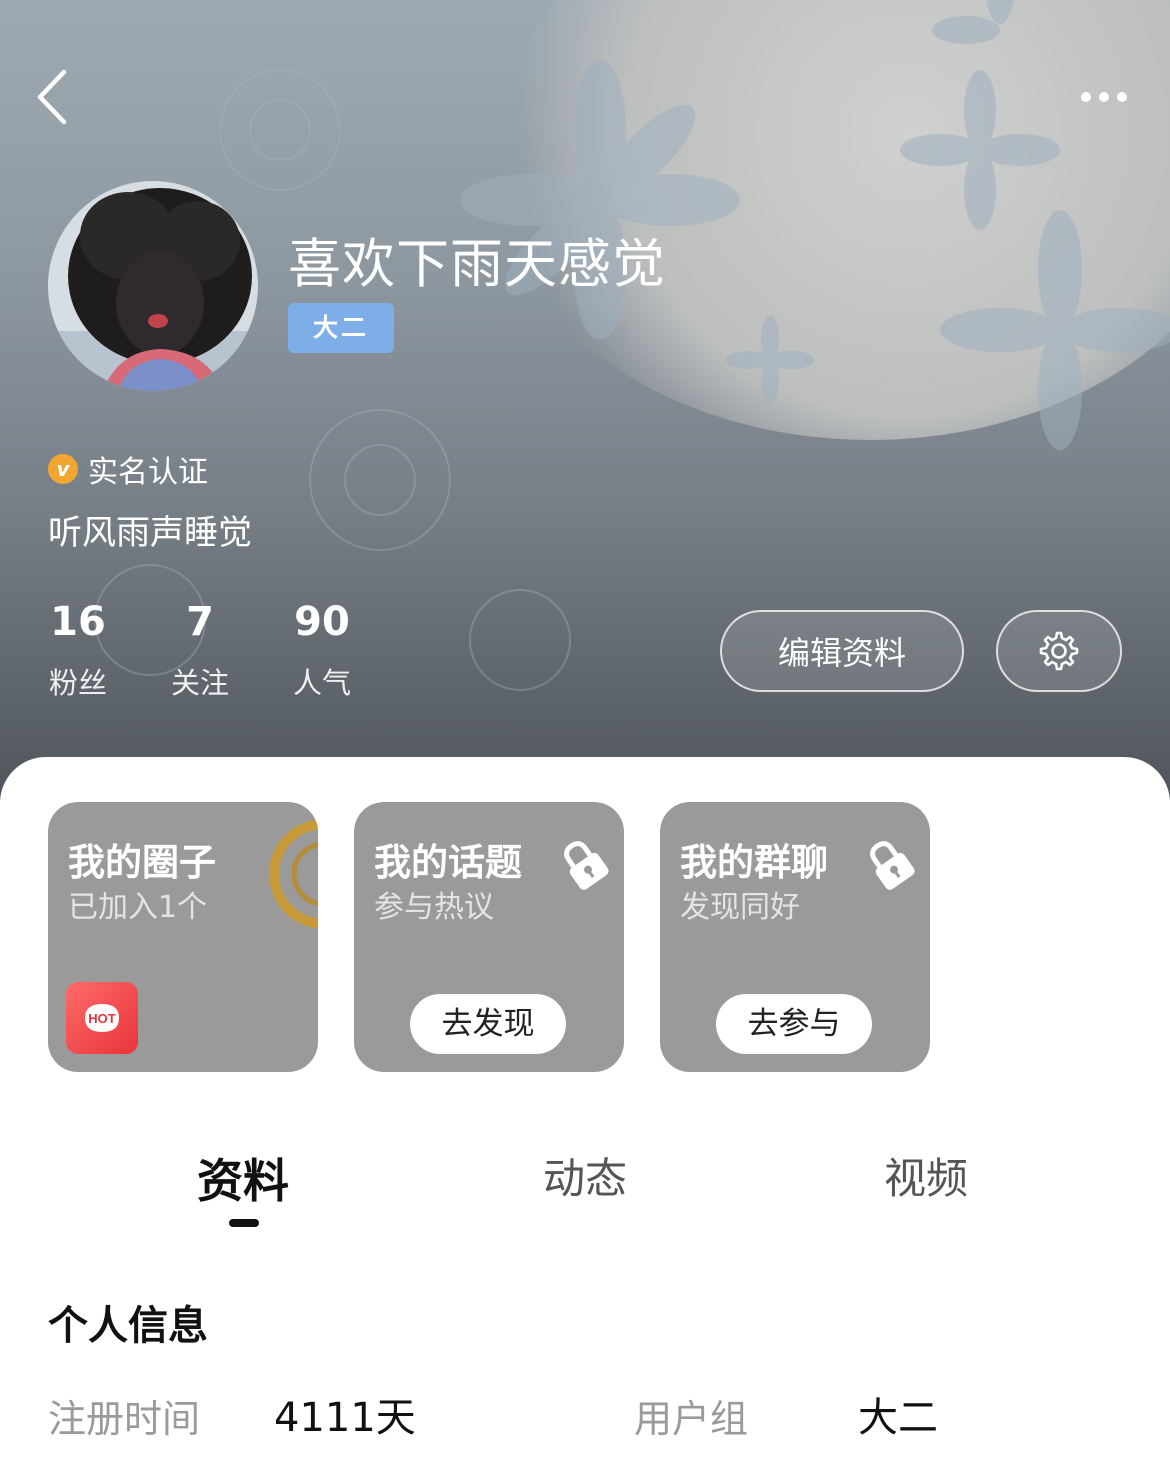 The height and width of the screenshot is (1477, 1170). What do you see at coordinates (138, 907) in the screenshot?
I see `card-subtitle: 已加入1个` at bounding box center [138, 907].